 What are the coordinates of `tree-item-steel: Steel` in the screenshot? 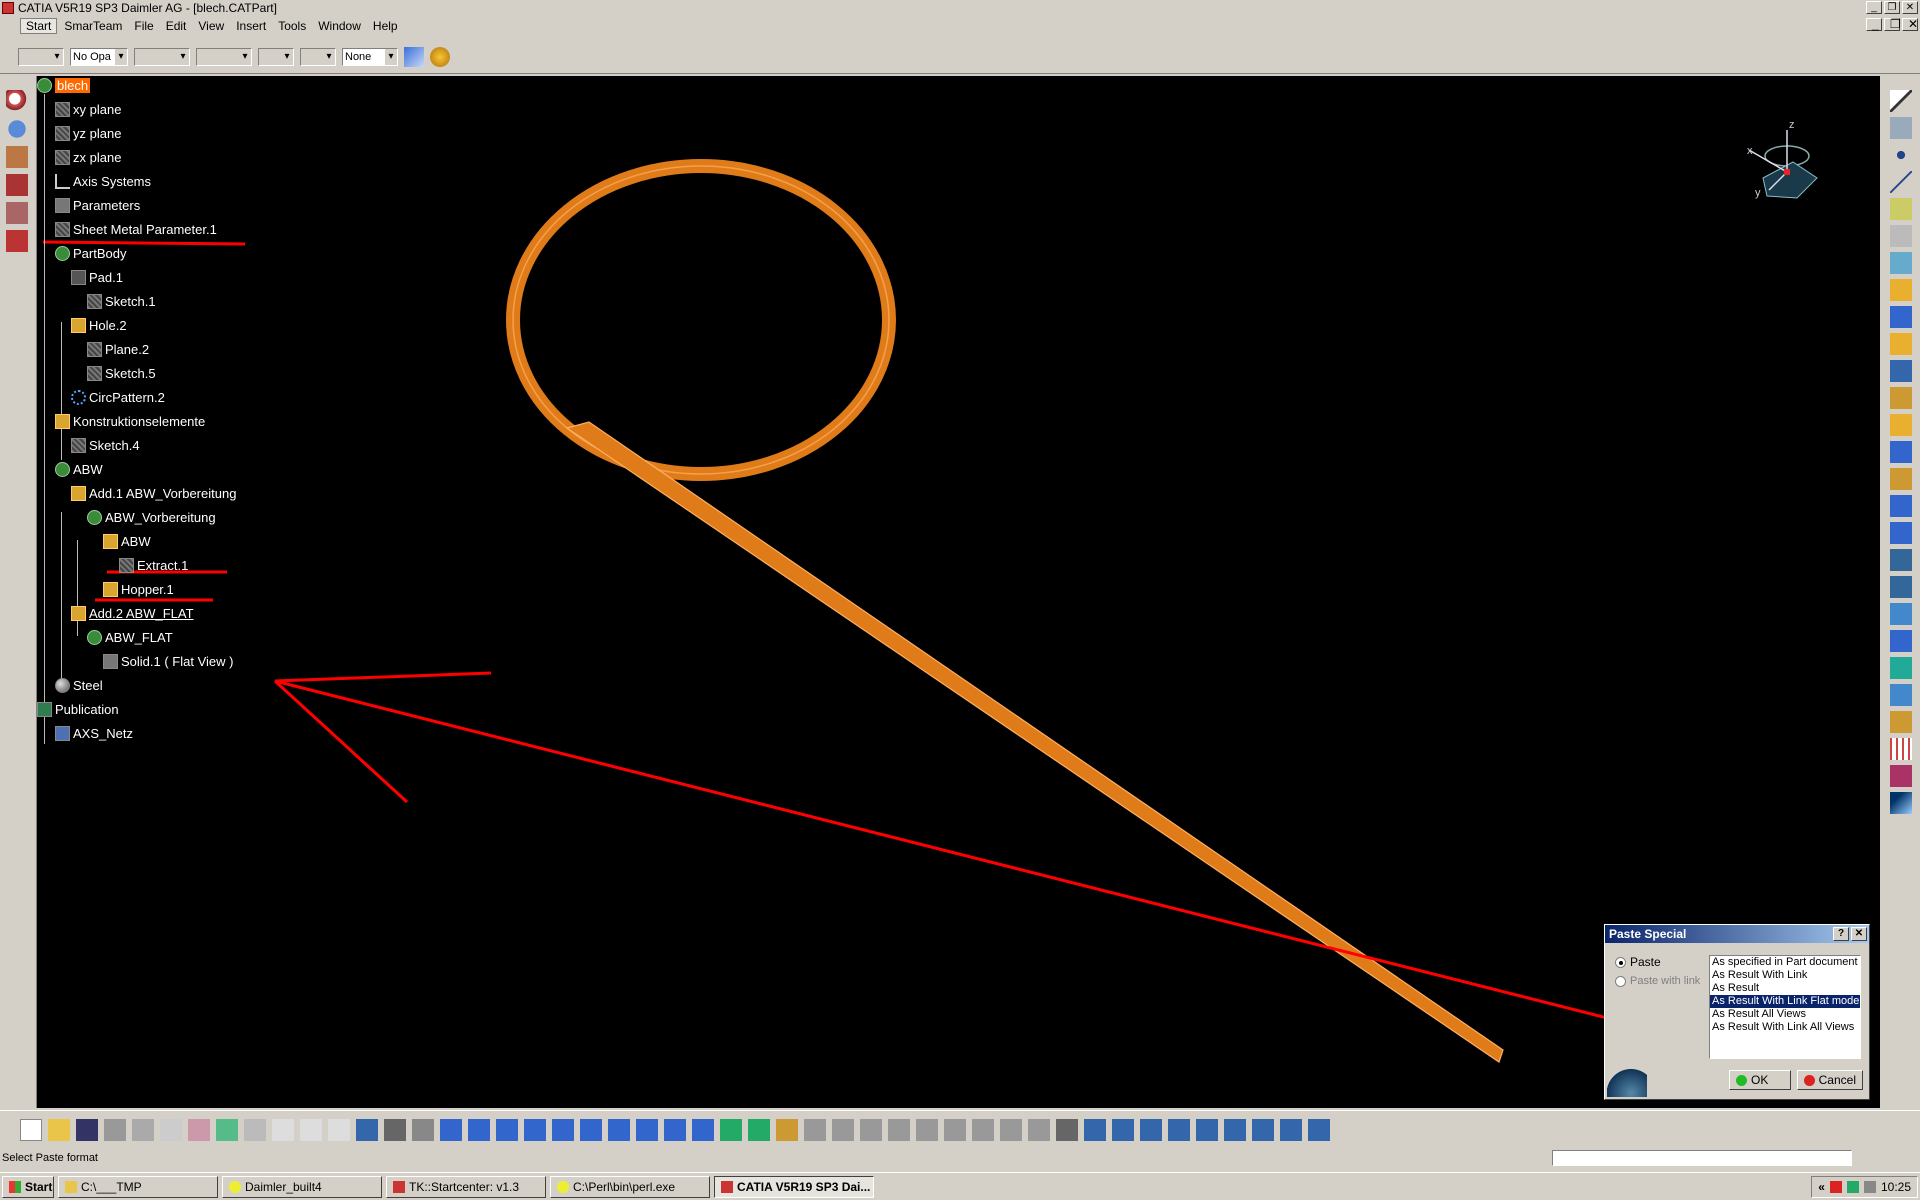 It's located at (79, 685).